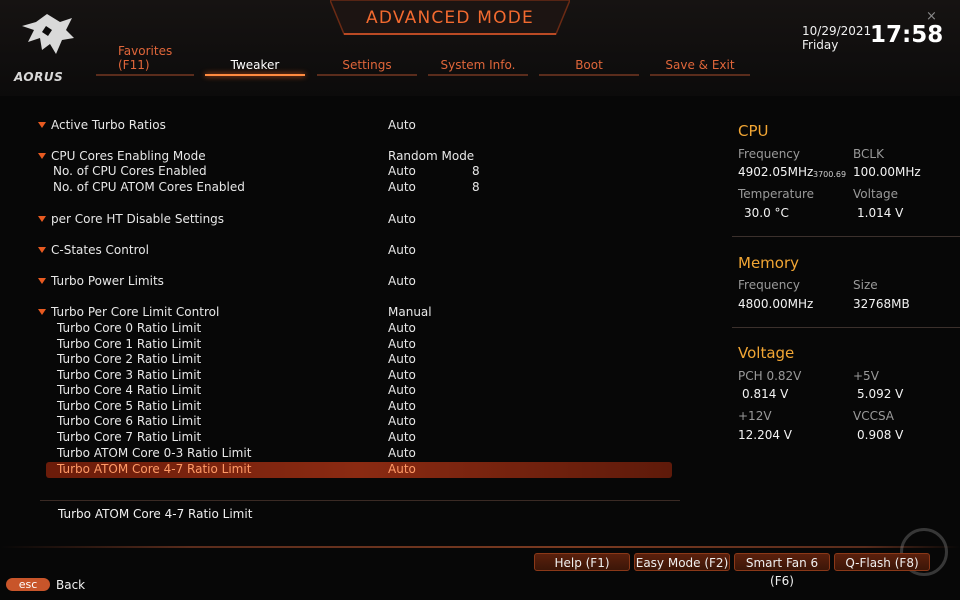 The image size is (960, 600). What do you see at coordinates (765, 394) in the screenshot?
I see `pch-voltage-value: 0.814 V` at bounding box center [765, 394].